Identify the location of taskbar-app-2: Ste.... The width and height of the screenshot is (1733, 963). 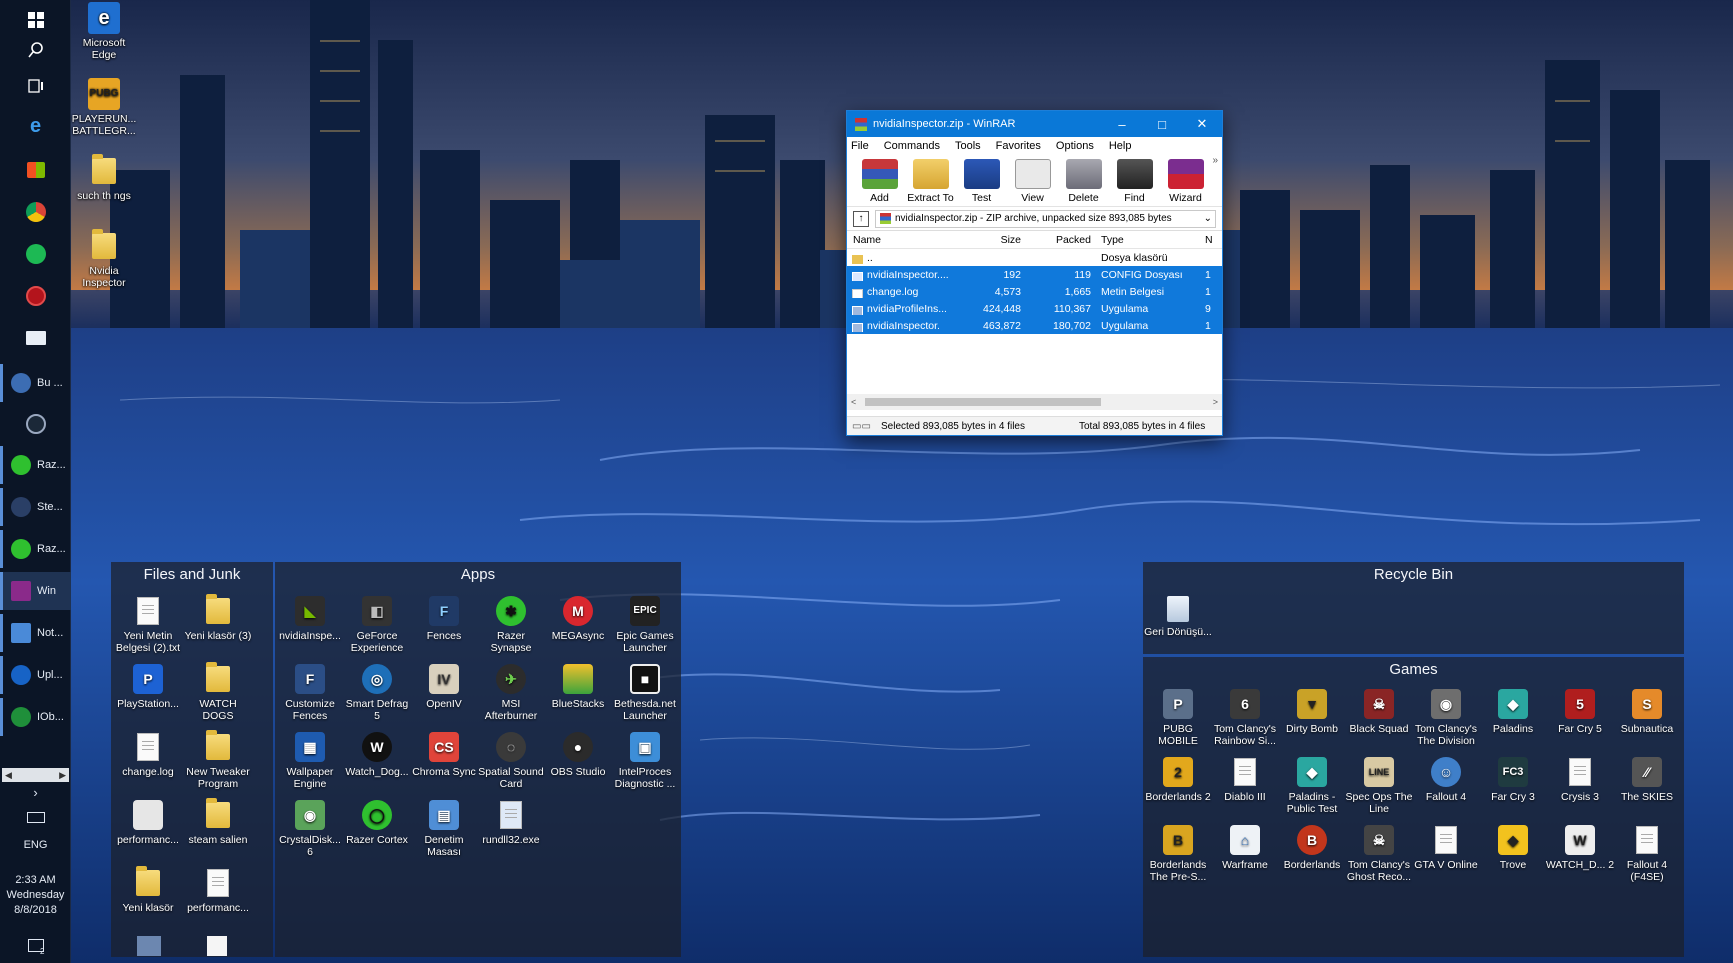
(35, 507).